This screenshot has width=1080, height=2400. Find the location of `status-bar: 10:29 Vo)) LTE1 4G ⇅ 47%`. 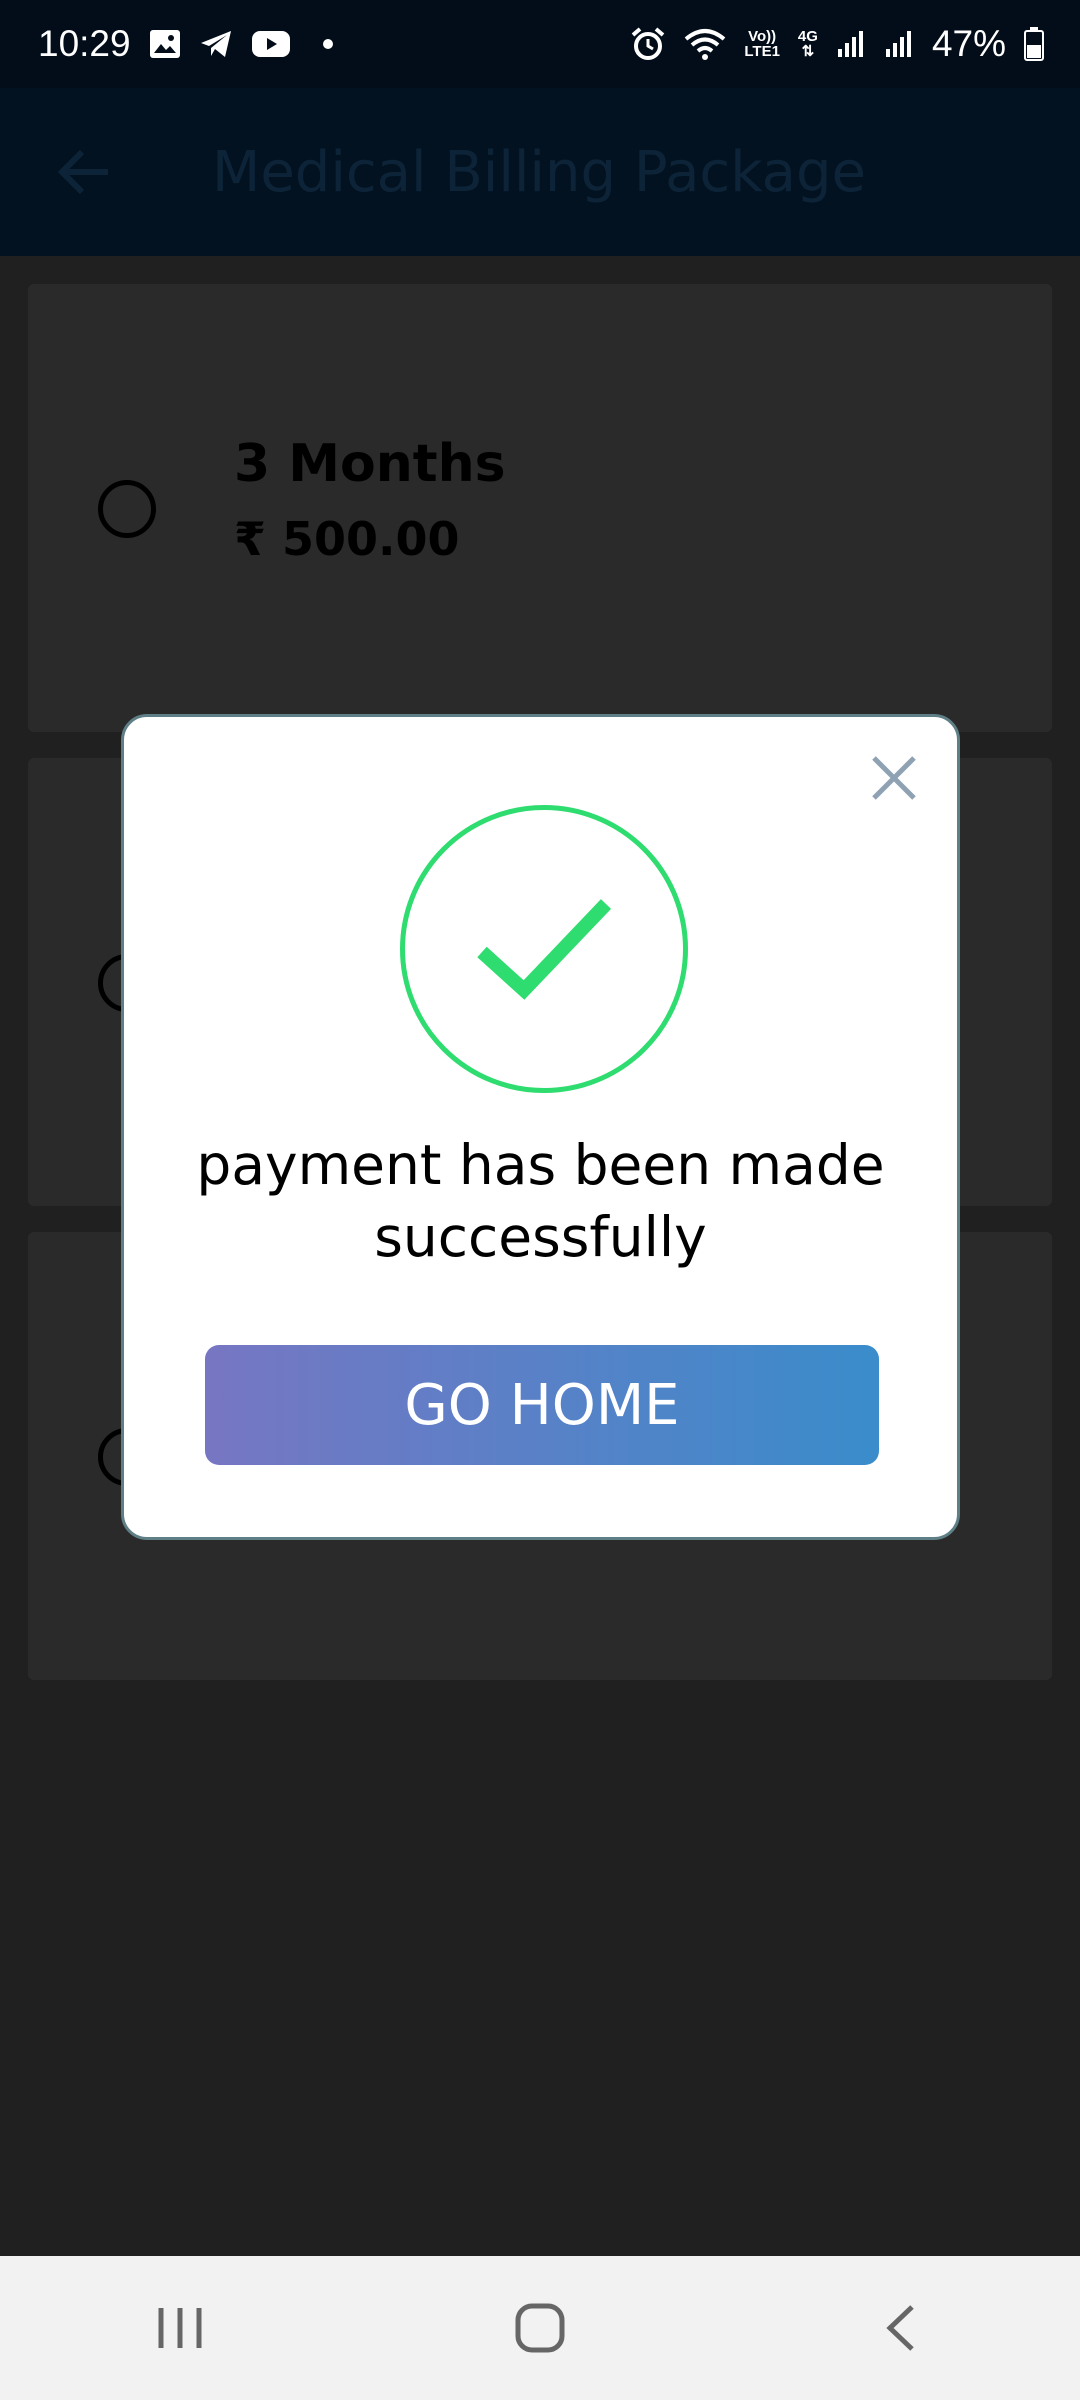

status-bar: 10:29 Vo)) LTE1 4G ⇅ 47% is located at coordinates (540, 44).